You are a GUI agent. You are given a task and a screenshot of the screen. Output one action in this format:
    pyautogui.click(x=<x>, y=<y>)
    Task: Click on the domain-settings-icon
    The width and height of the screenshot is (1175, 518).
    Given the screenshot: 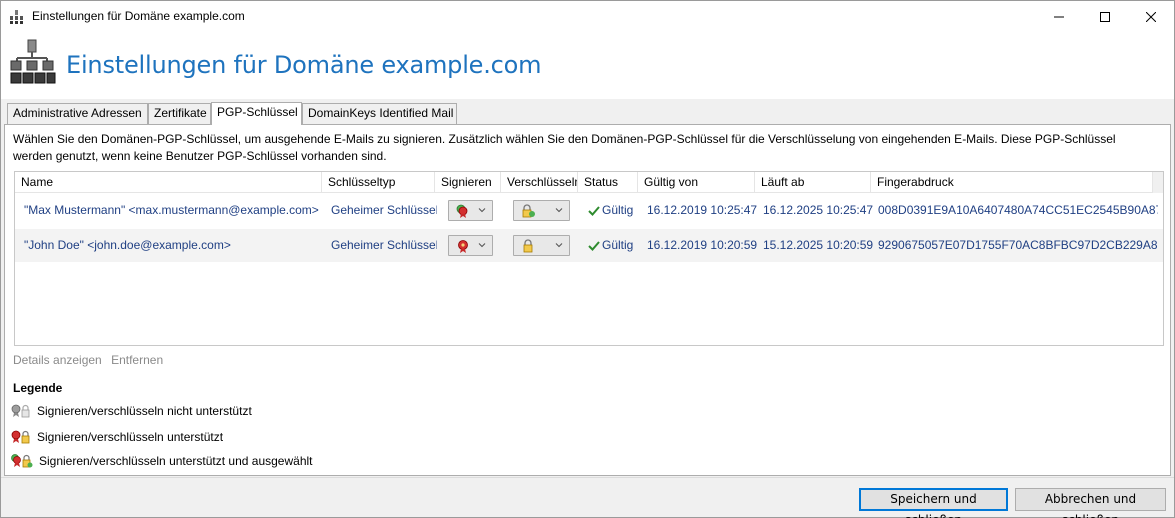 What is the action you would take?
    pyautogui.click(x=33, y=61)
    